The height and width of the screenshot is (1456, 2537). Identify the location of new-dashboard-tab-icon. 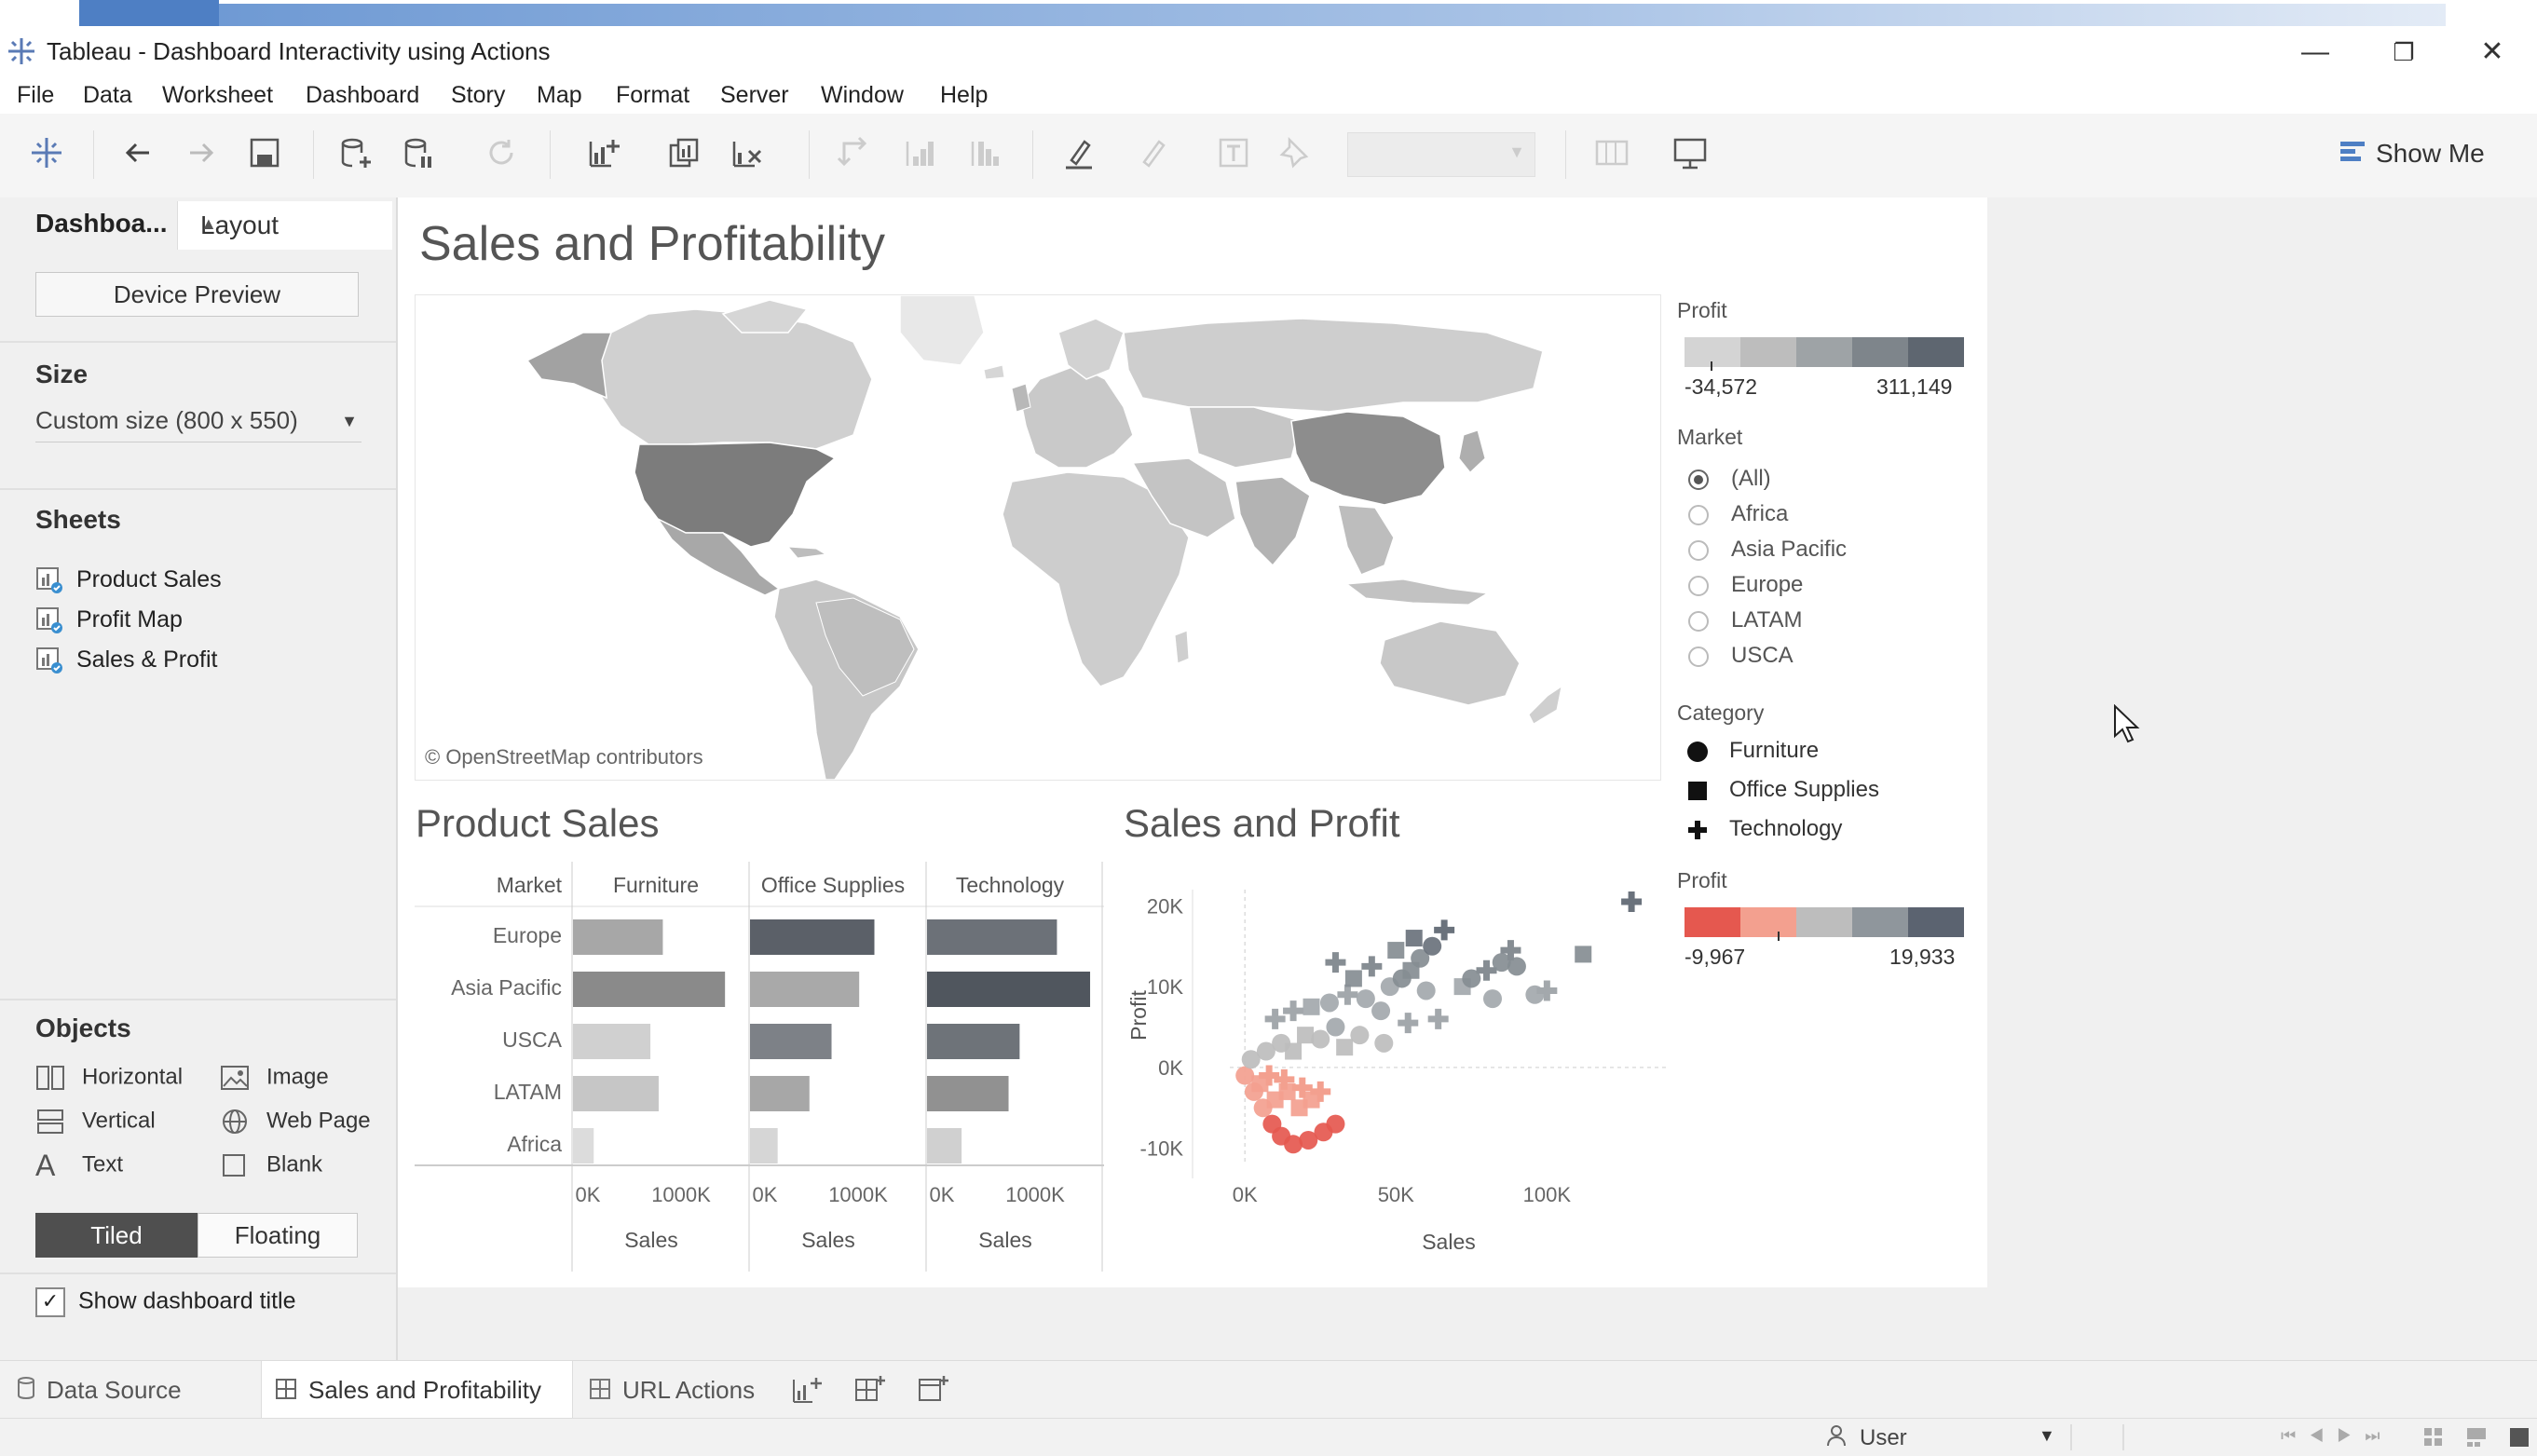
(870, 1392).